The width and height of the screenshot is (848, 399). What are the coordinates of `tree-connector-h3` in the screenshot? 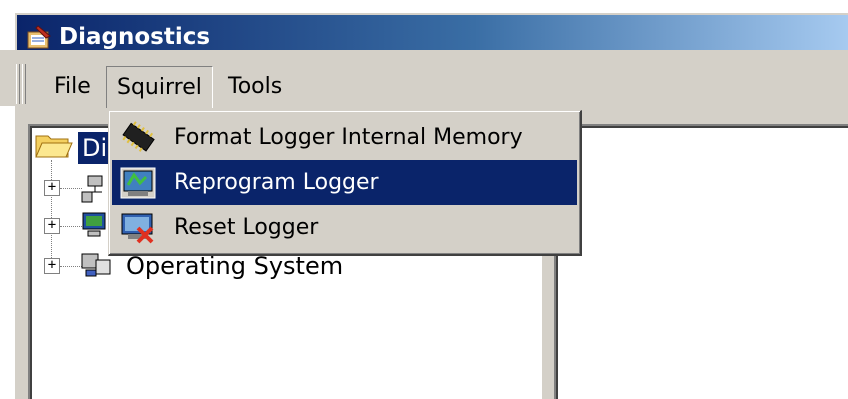 It's located at (71, 266).